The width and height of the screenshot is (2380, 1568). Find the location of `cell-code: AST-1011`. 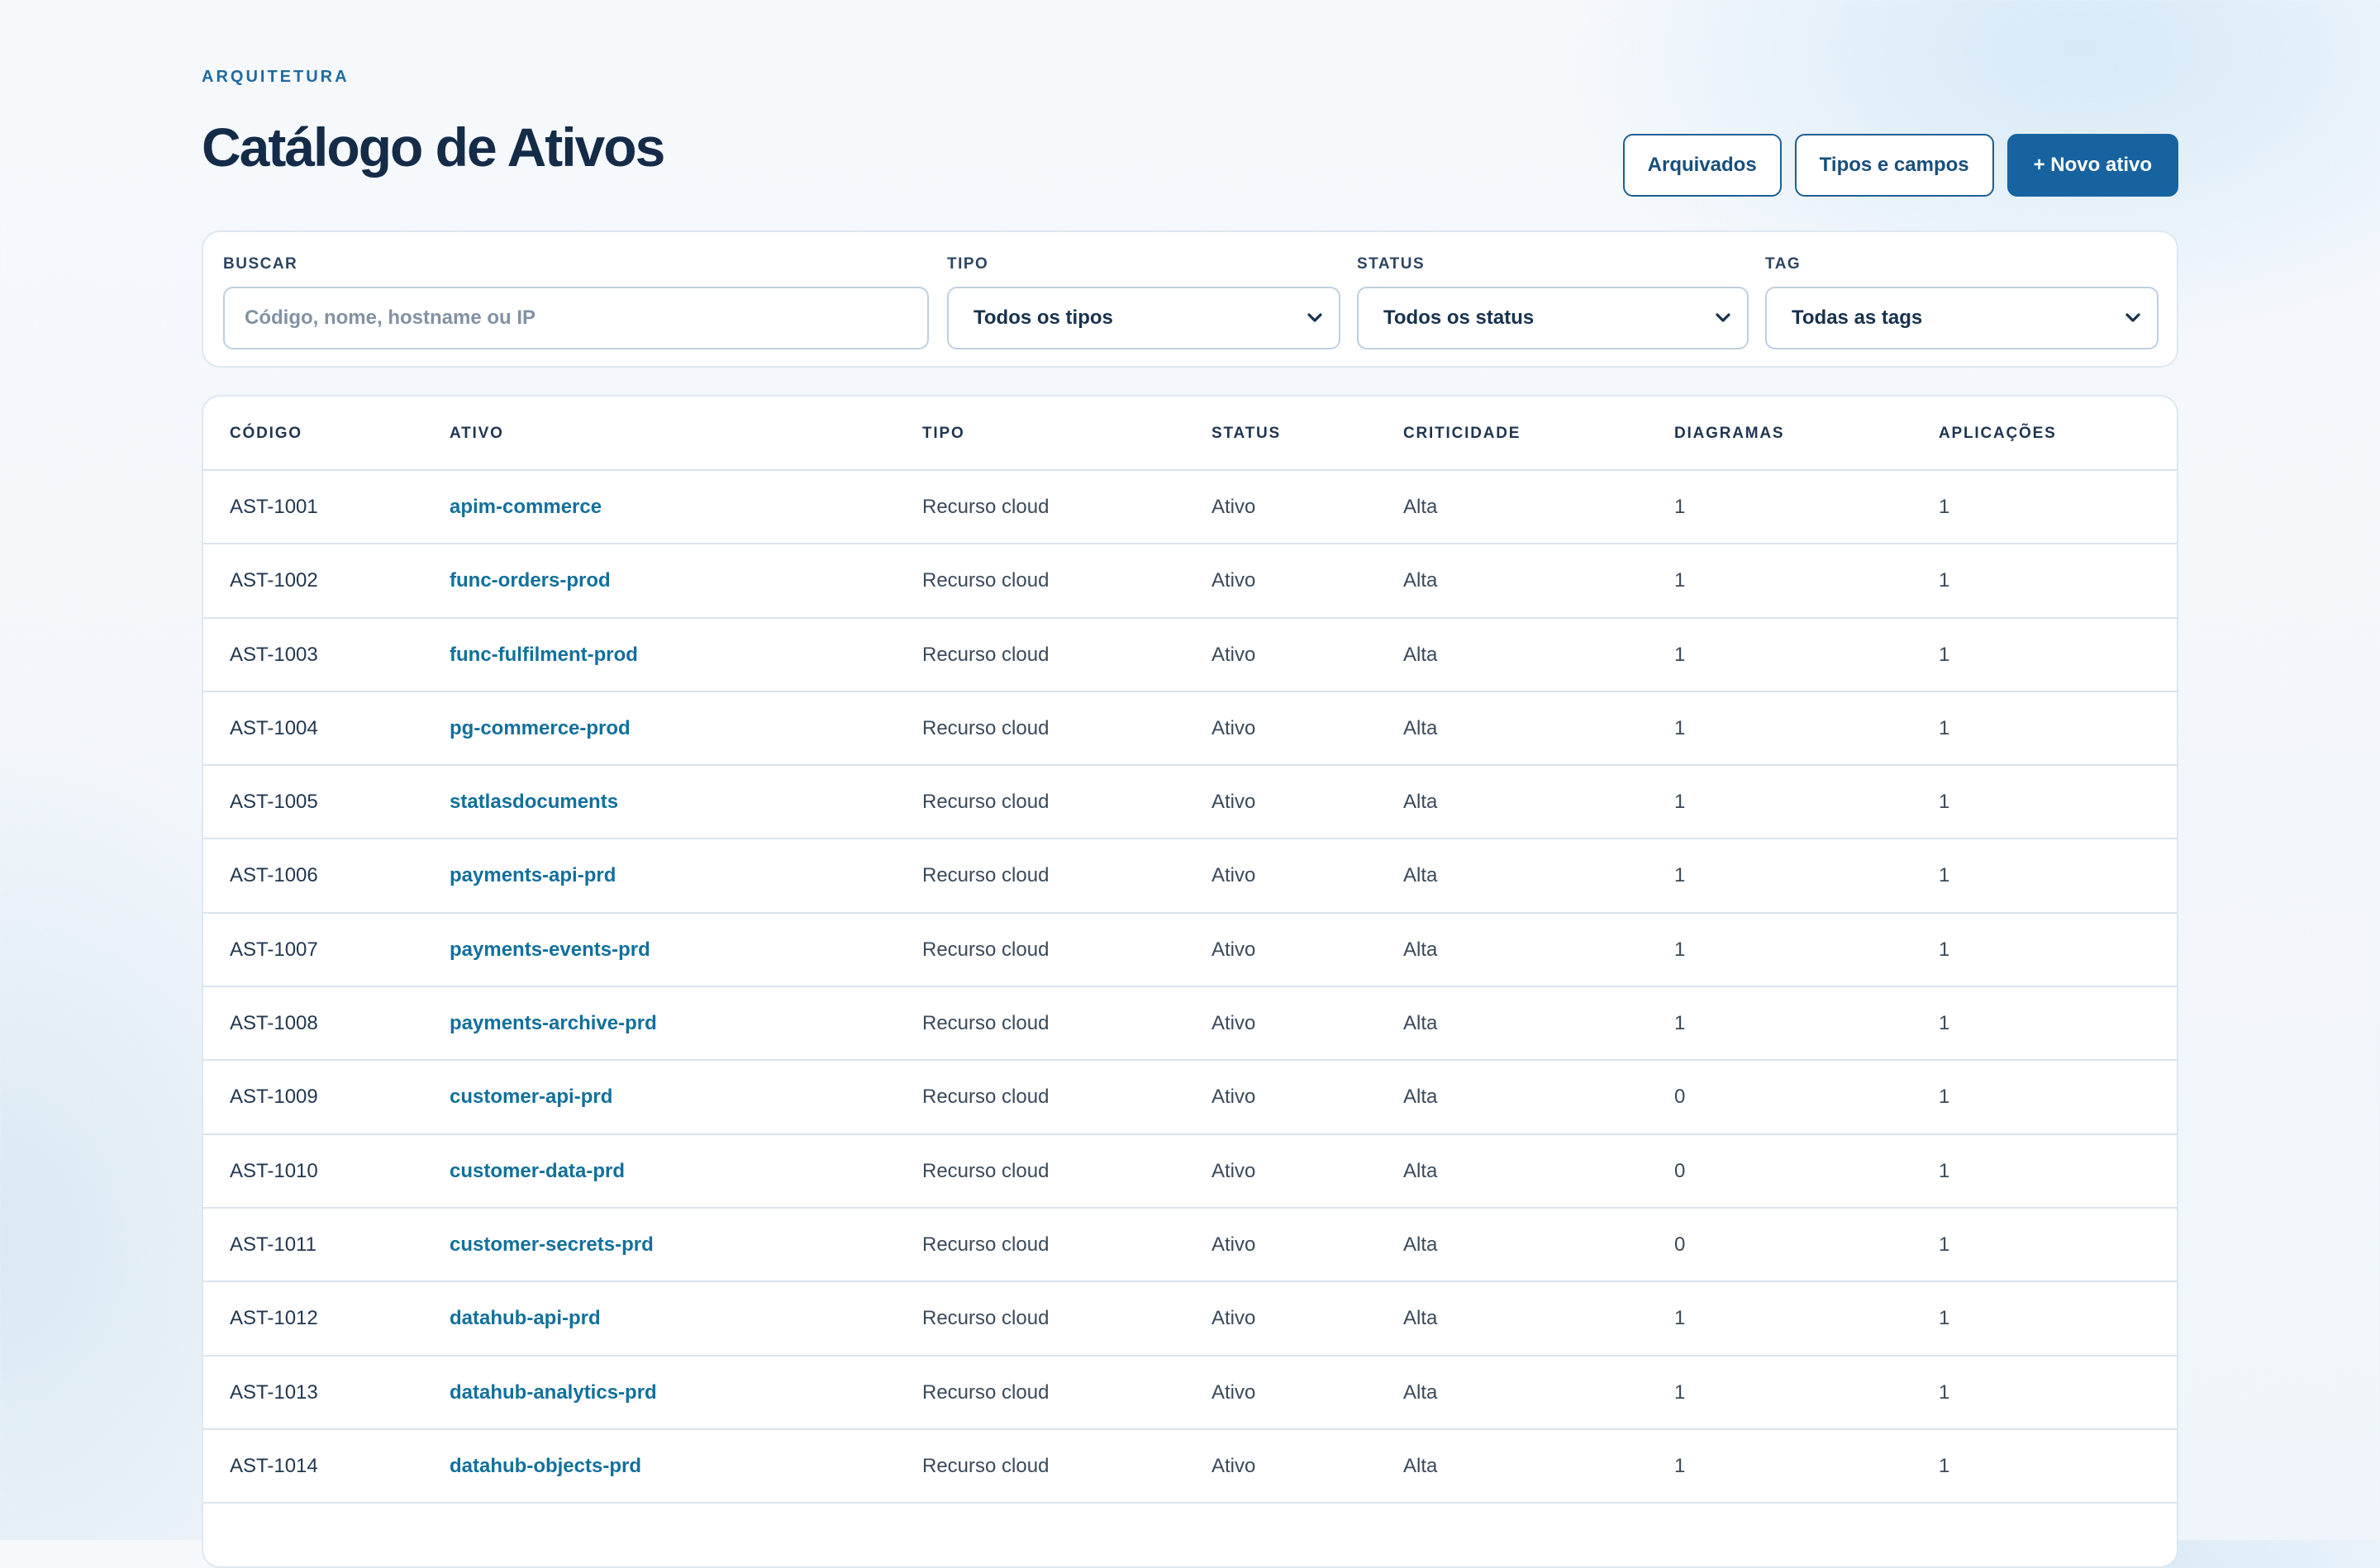

cell-code: AST-1011 is located at coordinates (273, 1244).